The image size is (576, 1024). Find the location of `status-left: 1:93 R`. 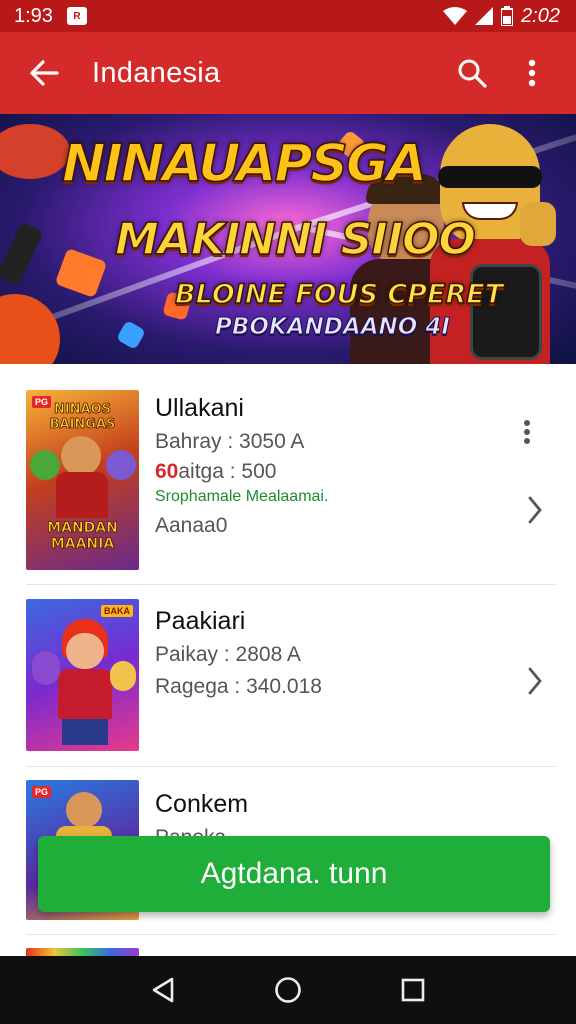

status-left: 1:93 R is located at coordinates (50, 16).